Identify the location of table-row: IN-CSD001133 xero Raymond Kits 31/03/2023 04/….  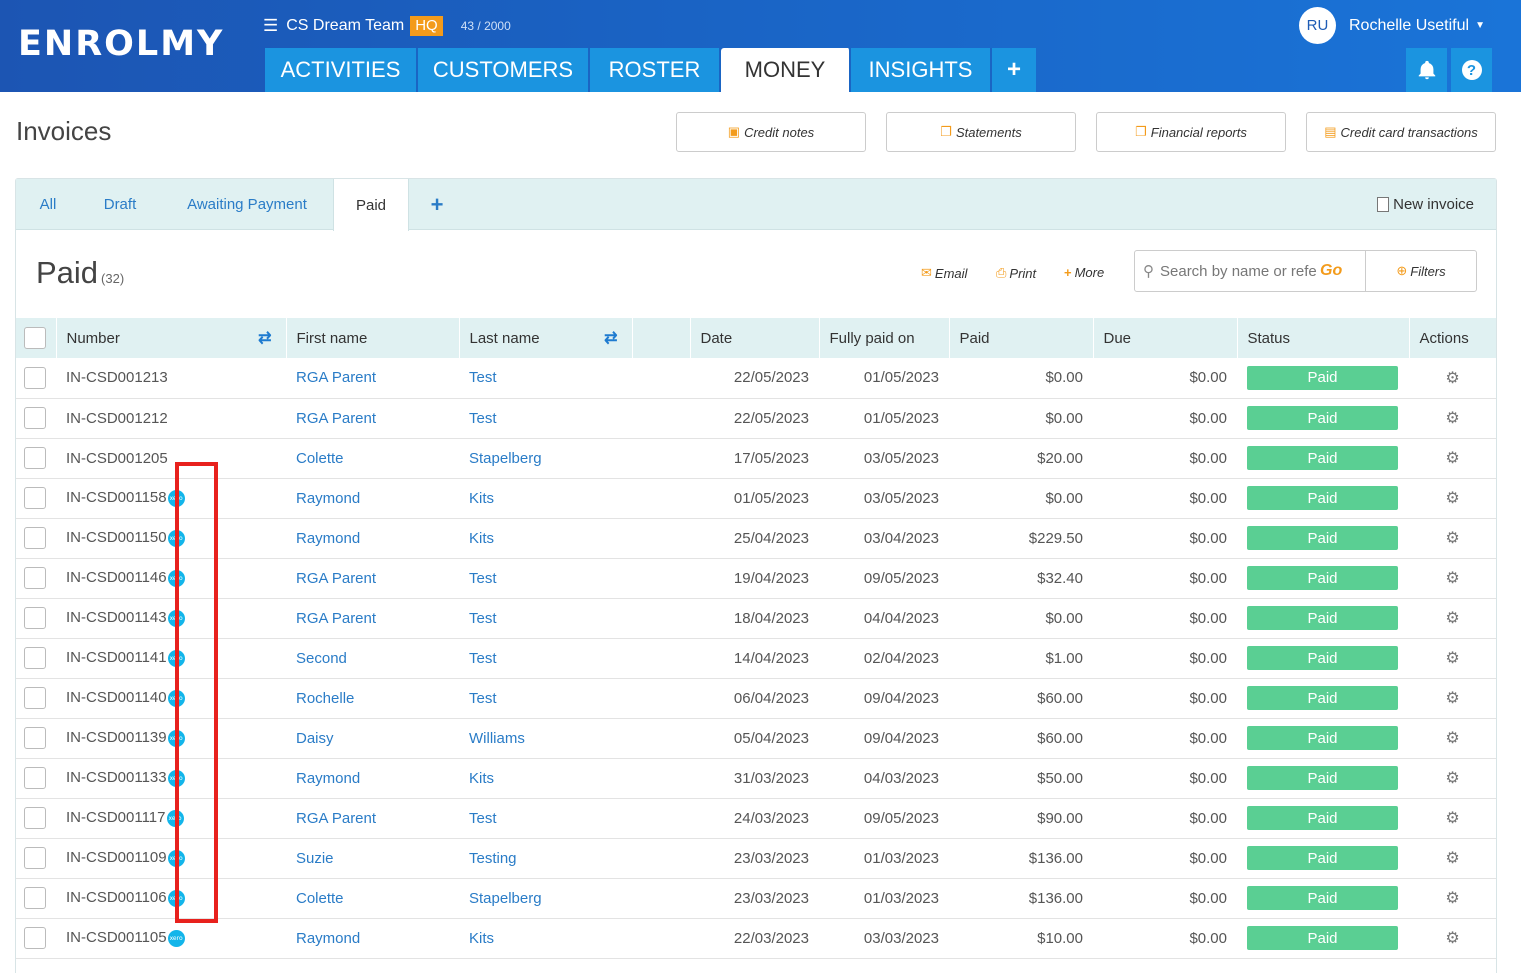
(756, 778).